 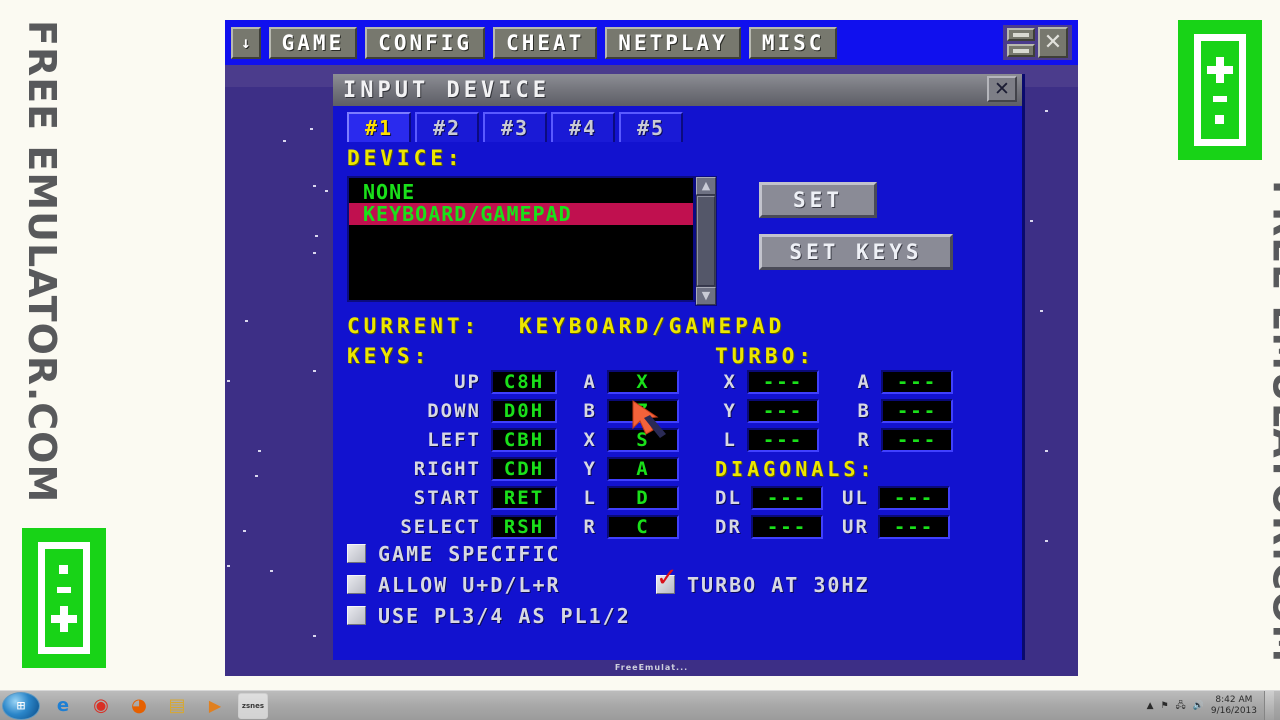 What do you see at coordinates (583, 127) in the screenshot?
I see `tab-player-4: #4` at bounding box center [583, 127].